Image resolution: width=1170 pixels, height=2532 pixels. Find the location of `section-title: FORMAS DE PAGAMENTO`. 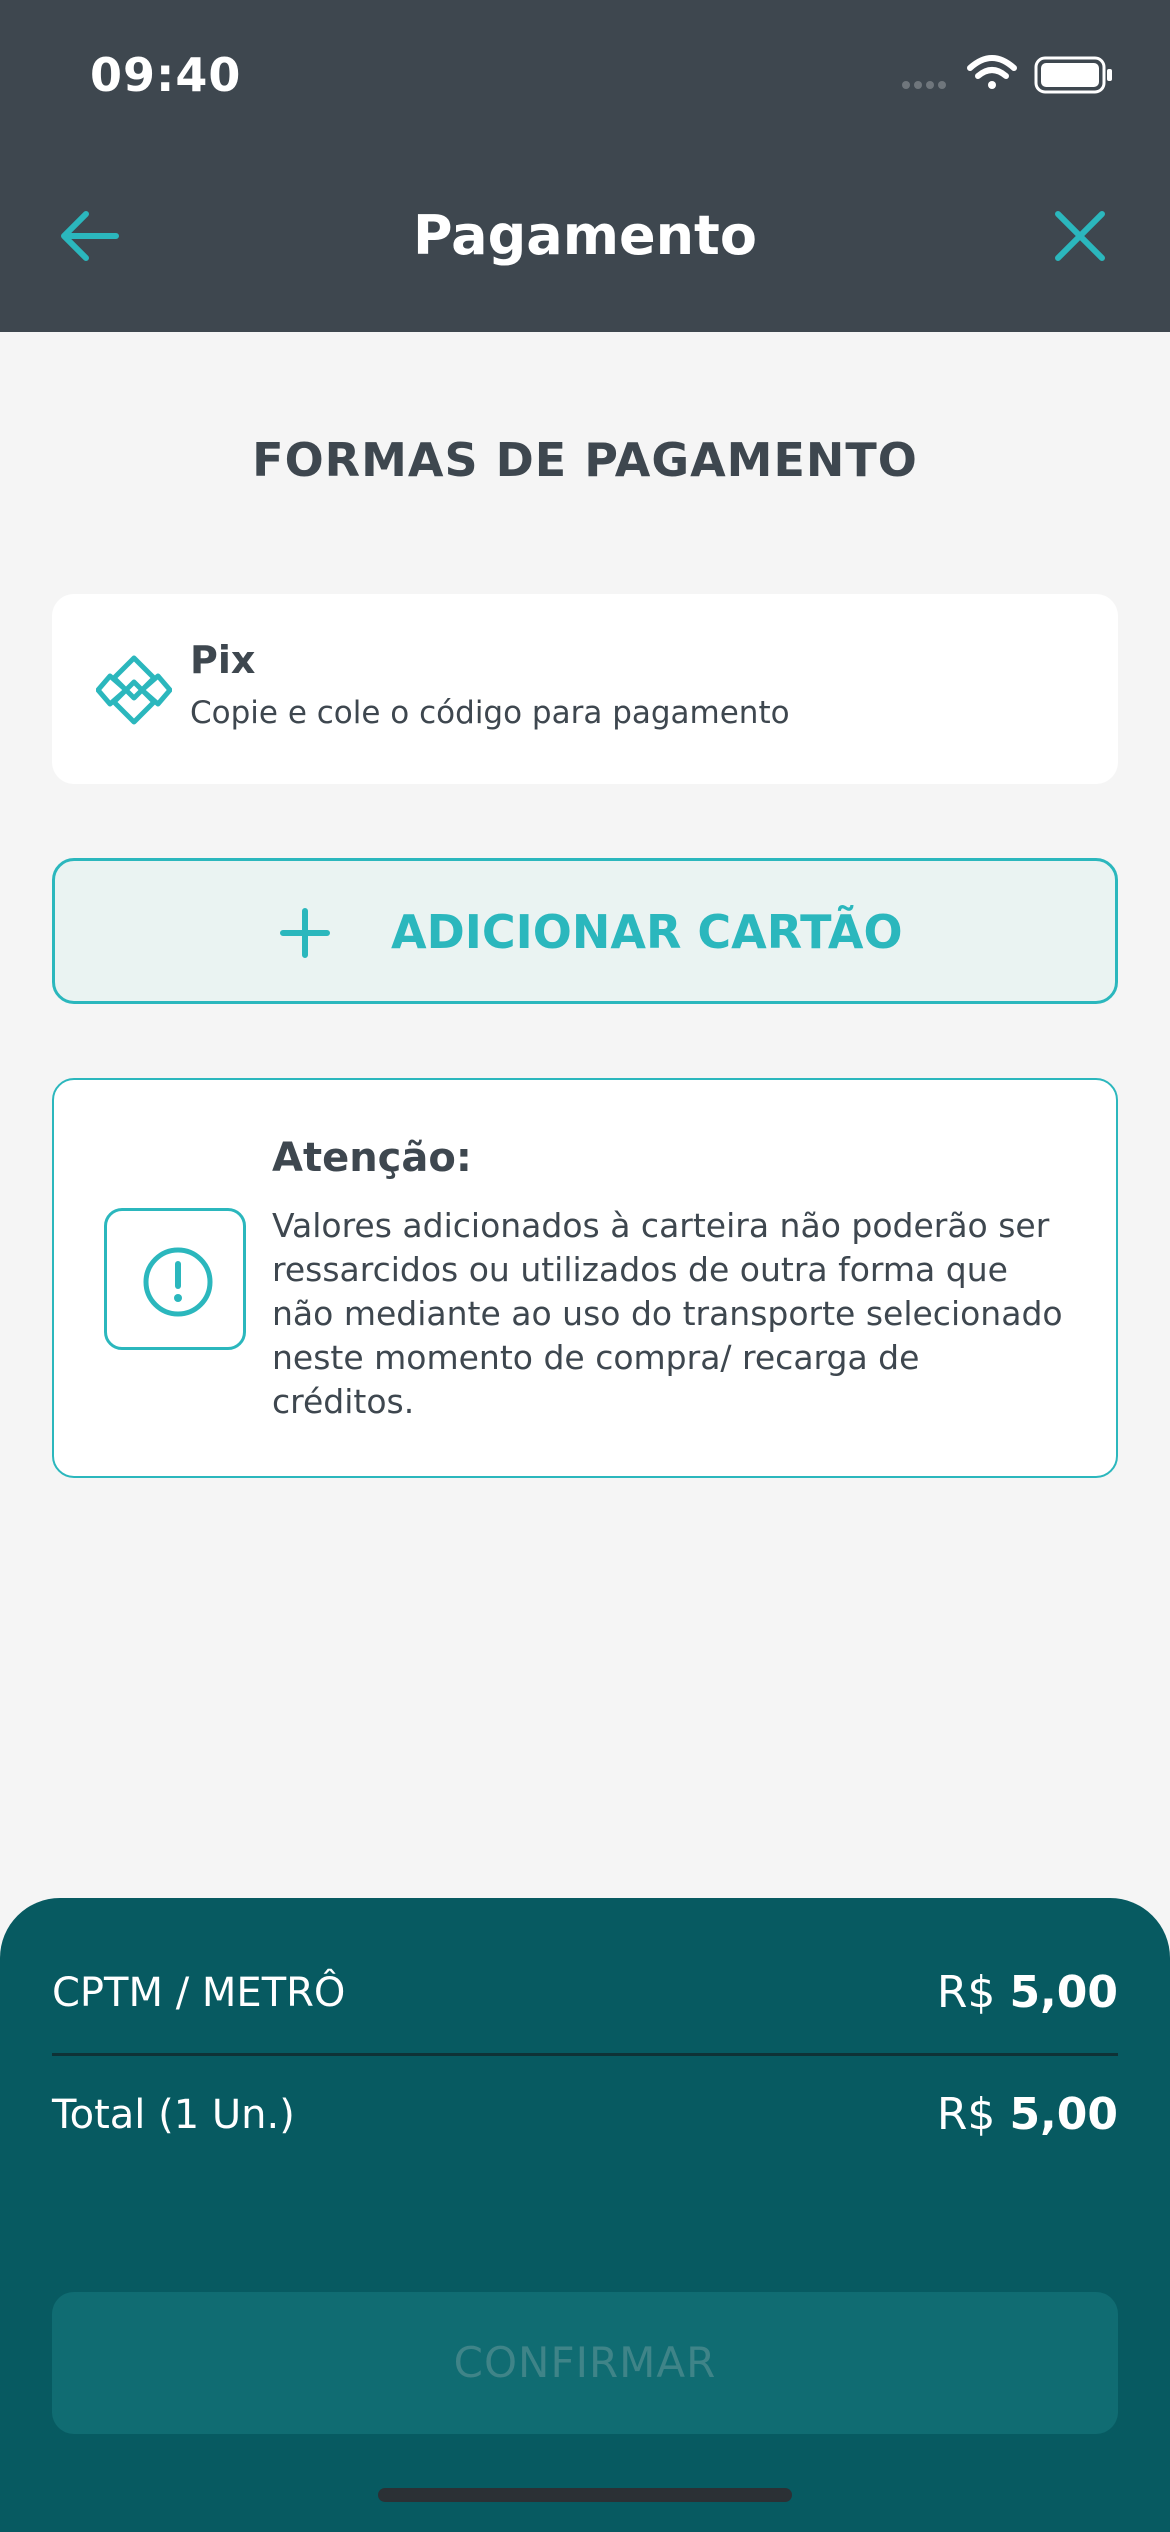

section-title: FORMAS DE PAGAMENTO is located at coordinates (585, 460).